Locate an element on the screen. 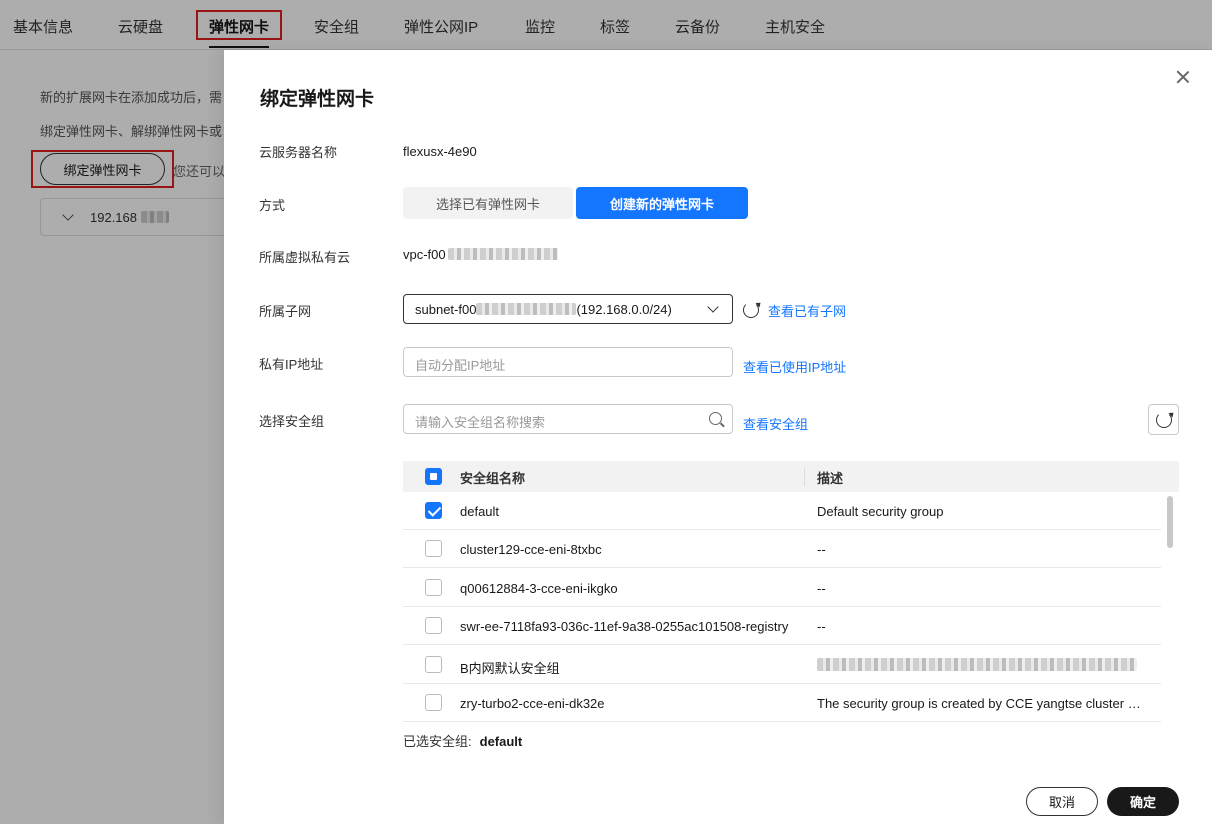 The width and height of the screenshot is (1212, 824). security-group-search-input: 请输入安全组名称搜索 is located at coordinates (568, 419).